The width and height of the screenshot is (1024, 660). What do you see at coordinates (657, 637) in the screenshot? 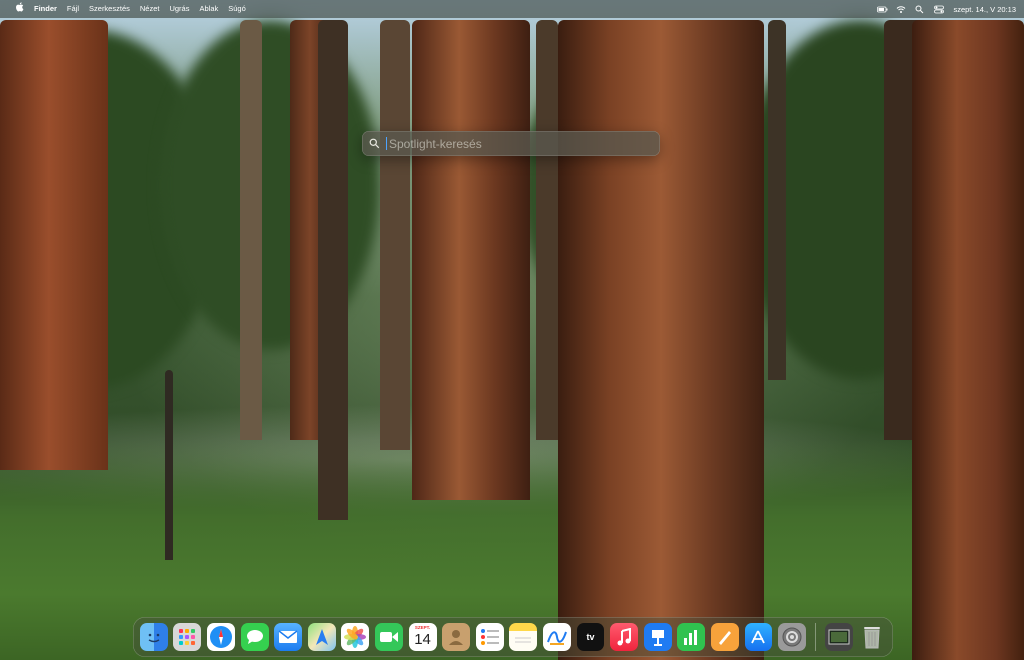
I see `dock-keynote-icon` at bounding box center [657, 637].